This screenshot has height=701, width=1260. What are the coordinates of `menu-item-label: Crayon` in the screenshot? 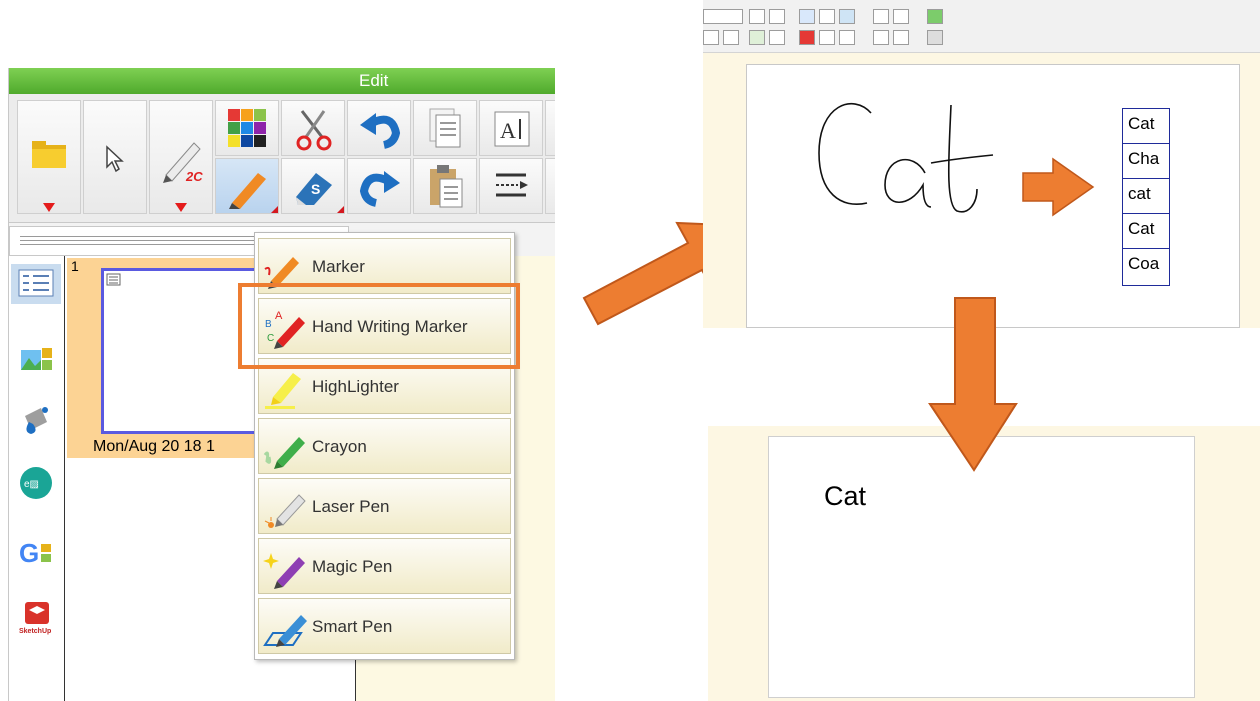 It's located at (339, 446).